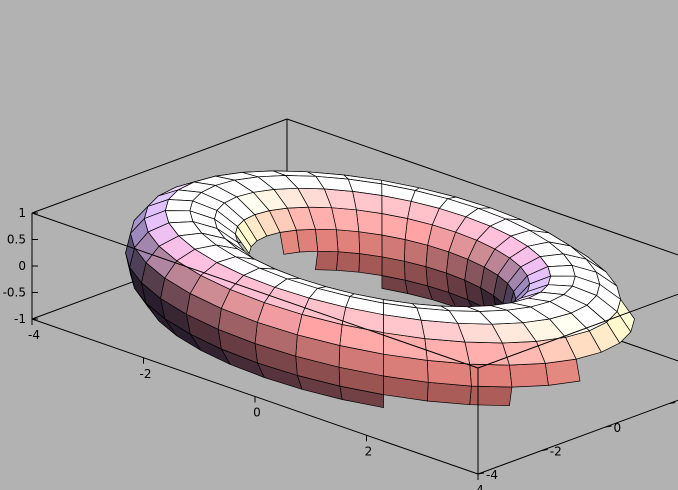  Describe the element at coordinates (492, 475) in the screenshot. I see `y-tick-label: -4` at that location.